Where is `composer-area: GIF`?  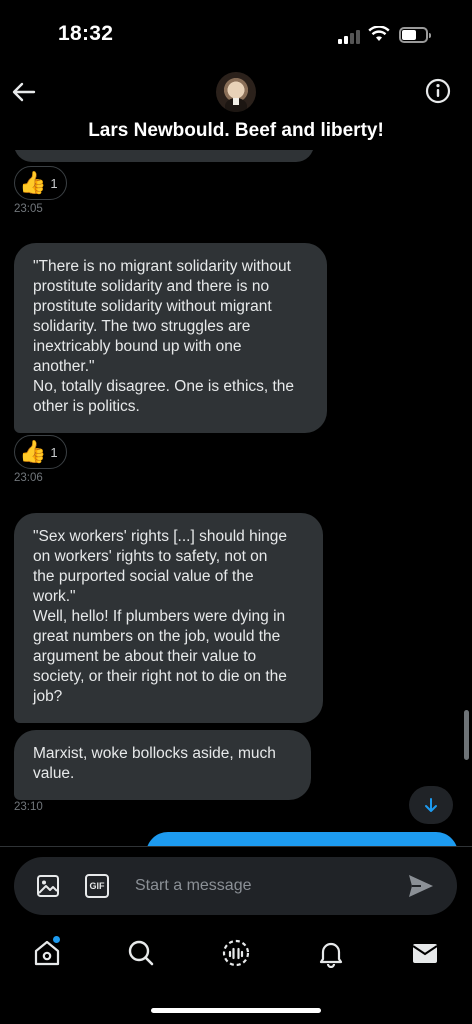 composer-area: GIF is located at coordinates (236, 886).